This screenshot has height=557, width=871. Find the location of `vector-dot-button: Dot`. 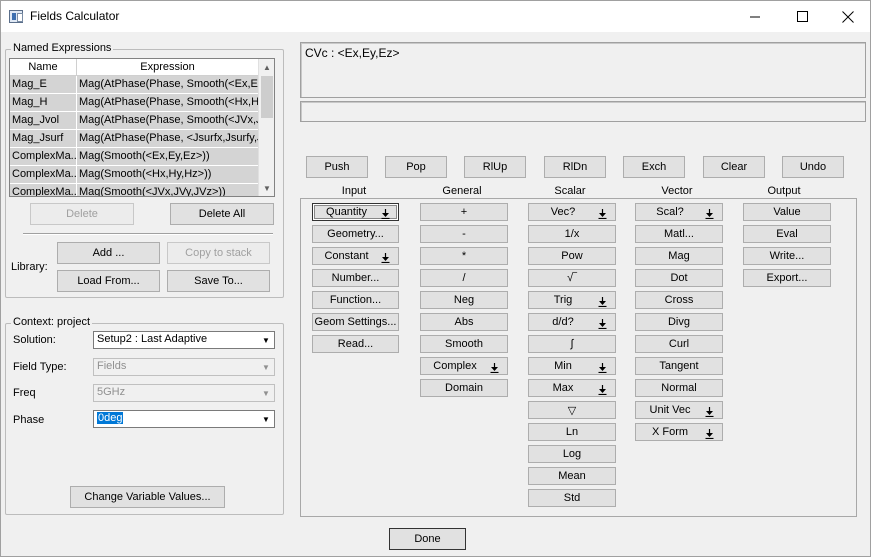

vector-dot-button: Dot is located at coordinates (679, 278).